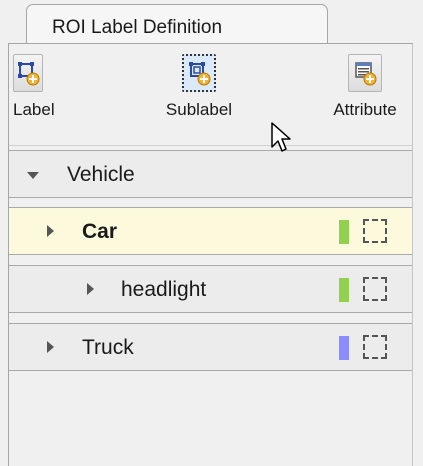  I want to click on attribute-button-text: Attribute, so click(365, 109).